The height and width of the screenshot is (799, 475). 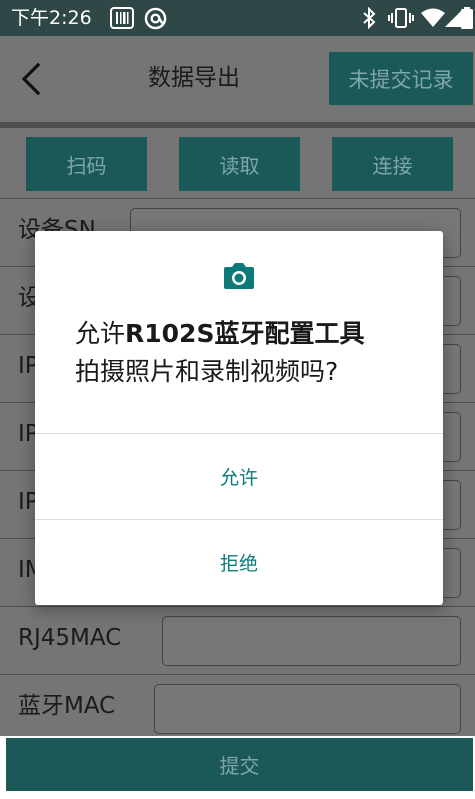 What do you see at coordinates (401, 78) in the screenshot?
I see `unsubmitted-records-button: 未提交记录` at bounding box center [401, 78].